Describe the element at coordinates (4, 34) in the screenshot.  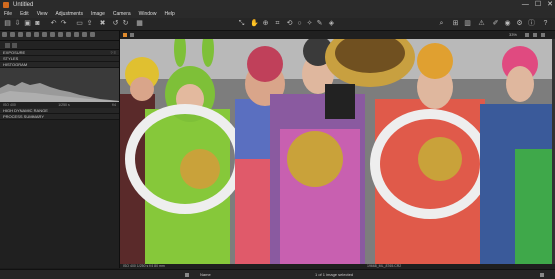
I see `tab-library-icon` at that location.